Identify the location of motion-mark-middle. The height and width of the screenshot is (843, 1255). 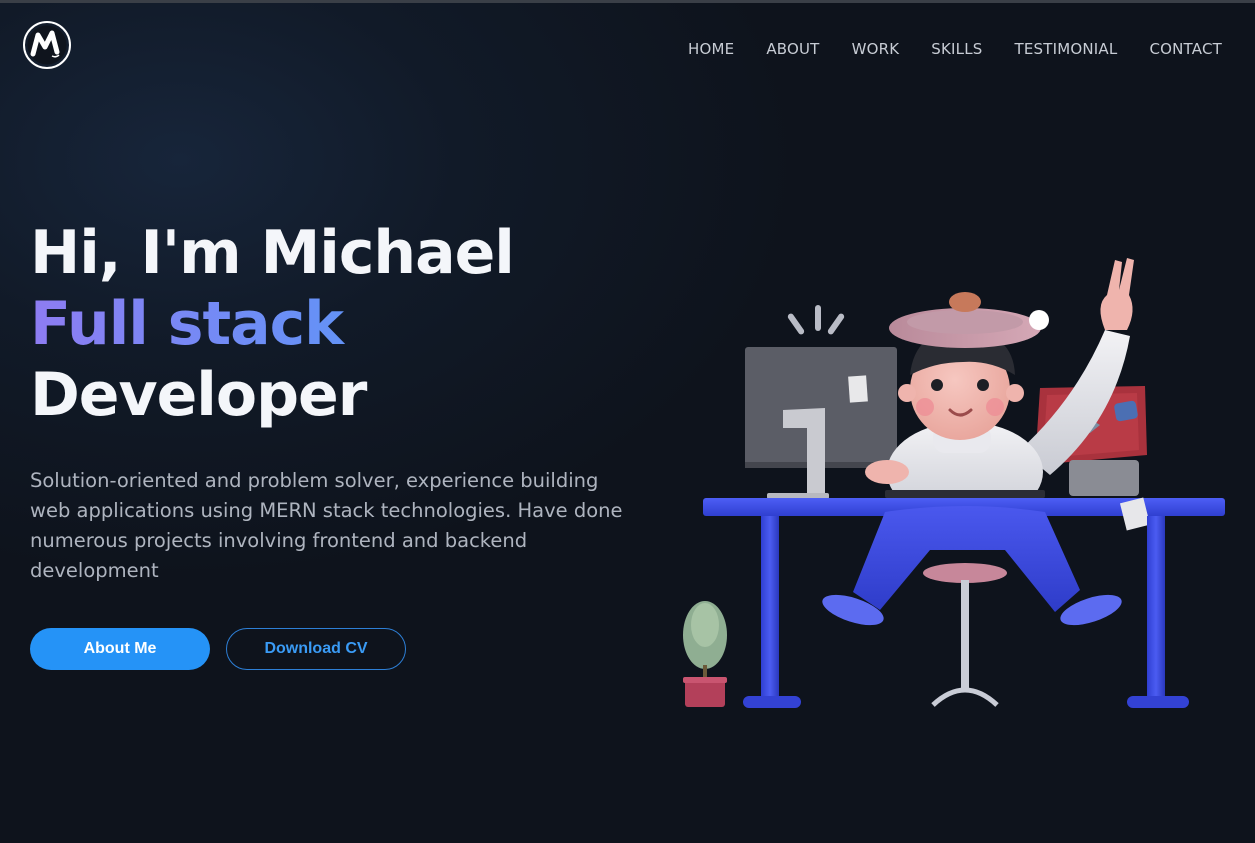
(818, 318).